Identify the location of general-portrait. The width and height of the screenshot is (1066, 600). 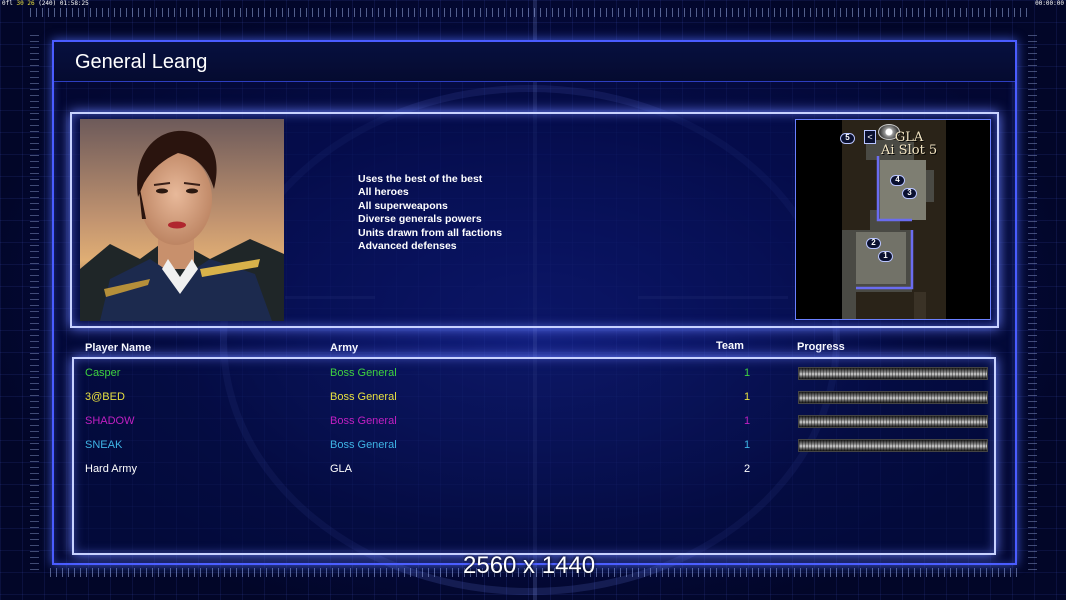
(182, 220).